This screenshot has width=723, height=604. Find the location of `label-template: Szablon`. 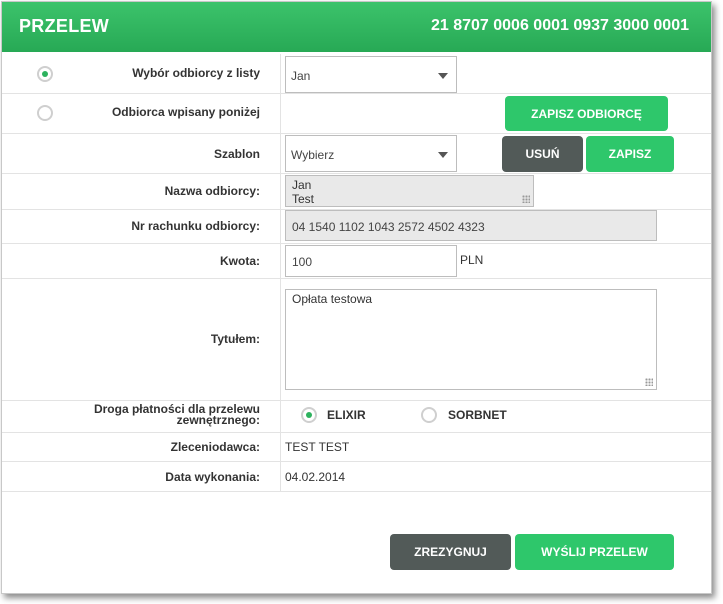

label-template: Szablon is located at coordinates (236, 154).